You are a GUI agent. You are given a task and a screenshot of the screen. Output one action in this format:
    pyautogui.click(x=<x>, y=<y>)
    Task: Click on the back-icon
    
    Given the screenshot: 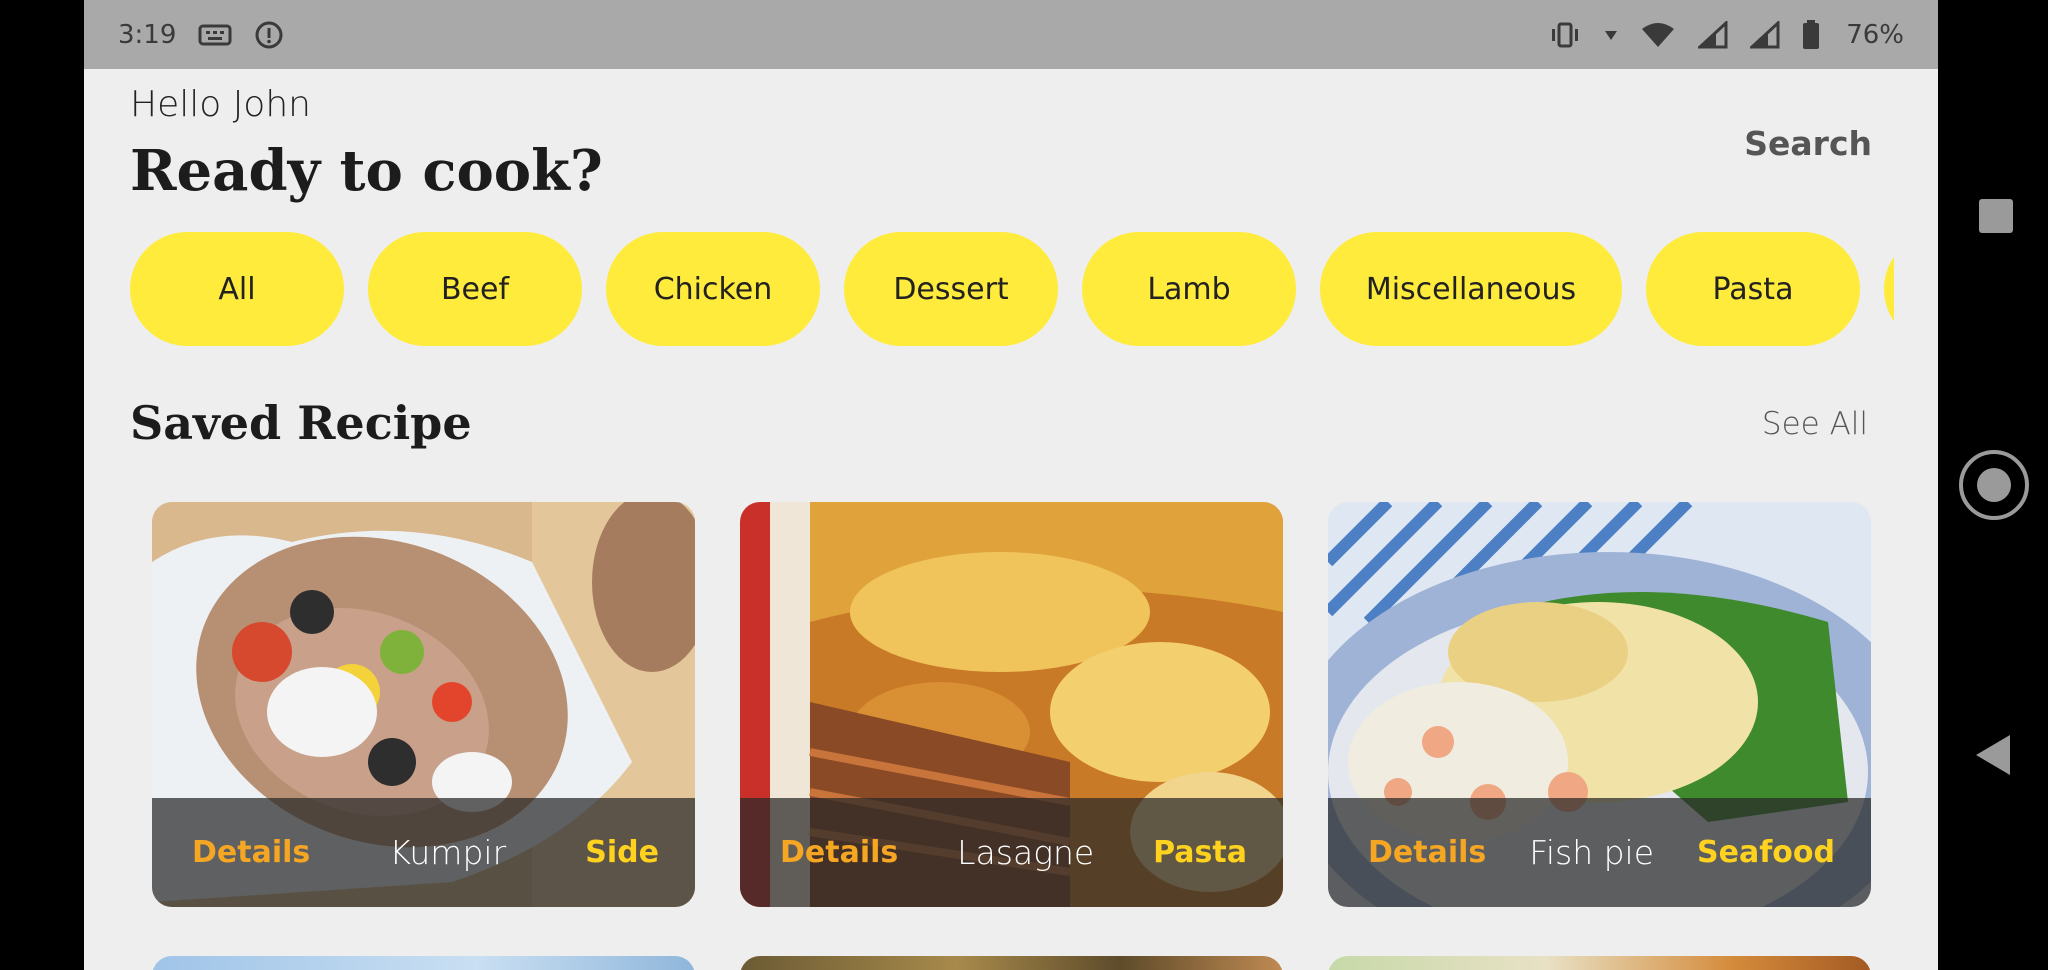 What is the action you would take?
    pyautogui.click(x=1993, y=755)
    